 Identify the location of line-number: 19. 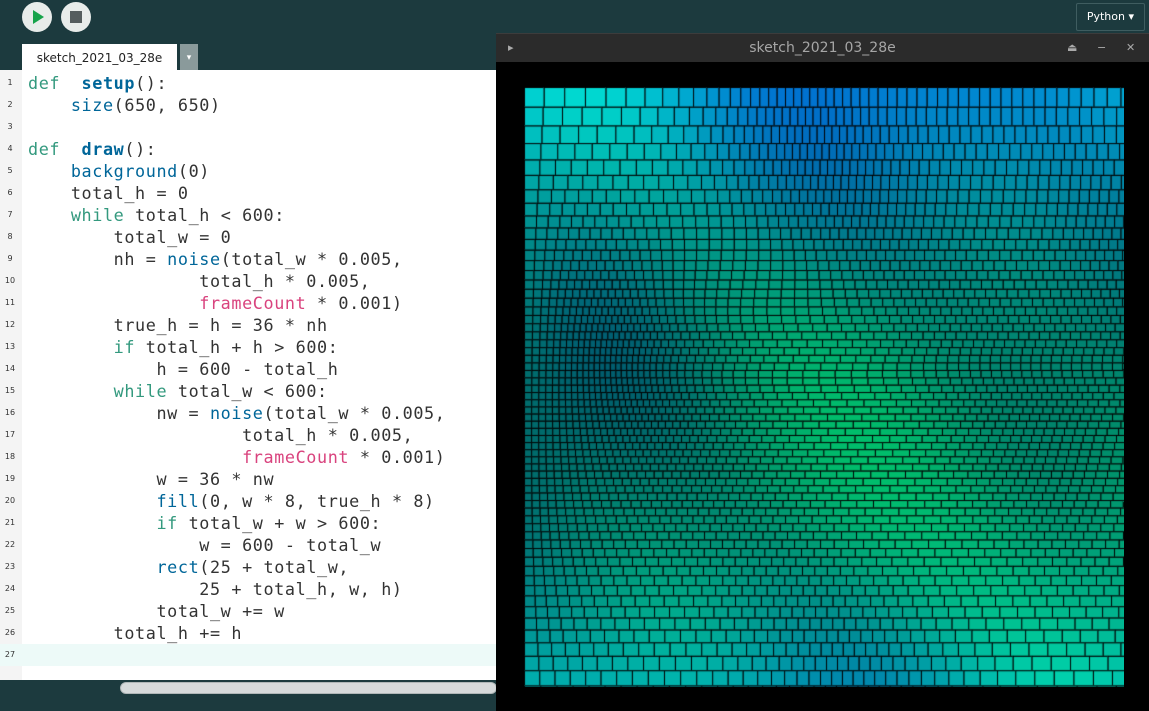
(10, 478).